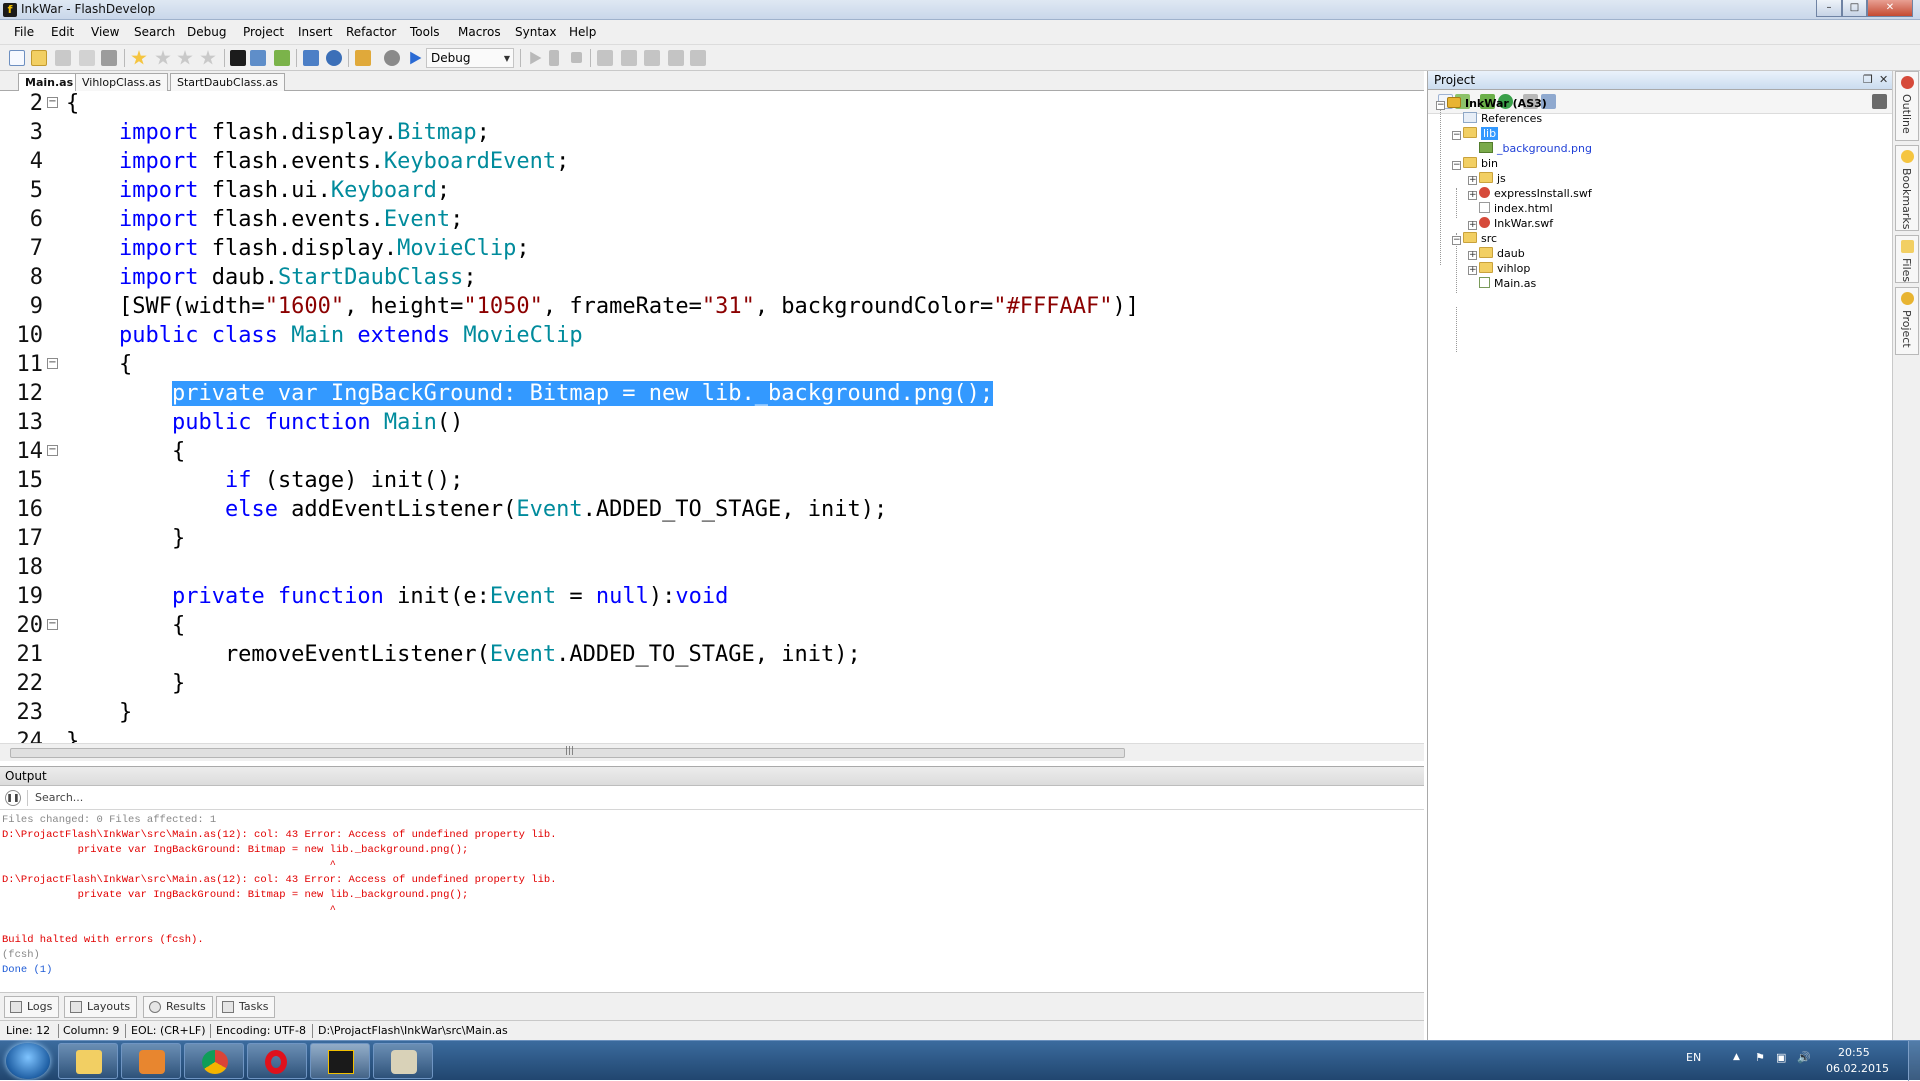  What do you see at coordinates (1693, 1057) in the screenshot?
I see `language-indicator: EN` at bounding box center [1693, 1057].